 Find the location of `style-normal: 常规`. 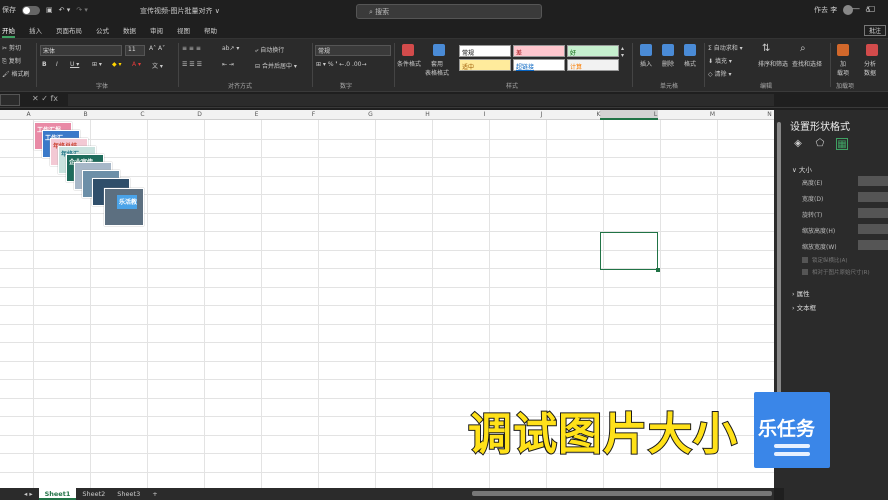

style-normal: 常规 is located at coordinates (485, 51).